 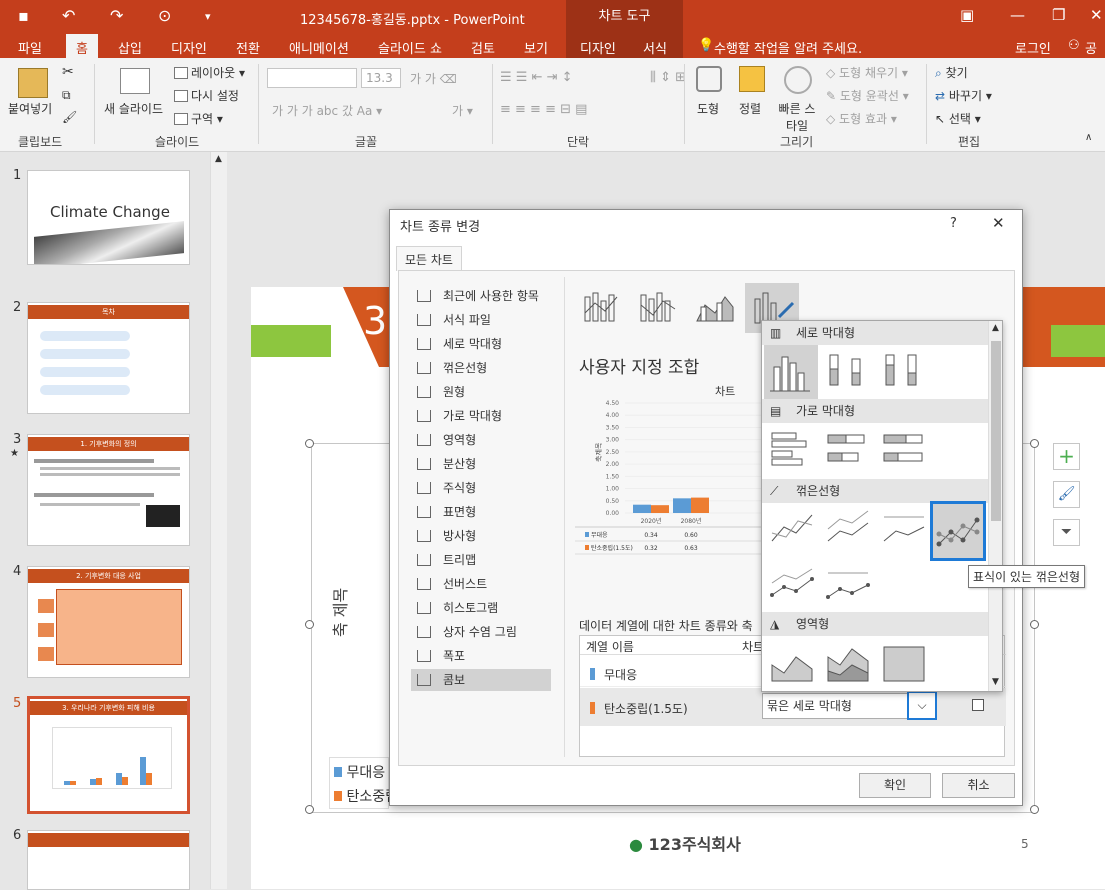 I want to click on shapes-icon, so click(x=709, y=79).